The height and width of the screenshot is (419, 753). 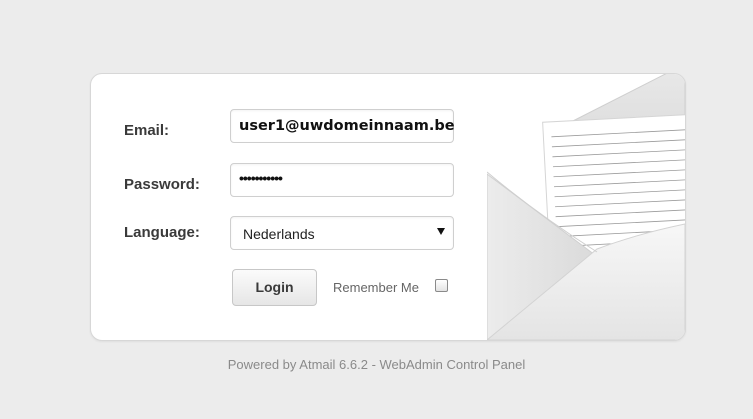 I want to click on password-value: •••••••••••, so click(x=261, y=178).